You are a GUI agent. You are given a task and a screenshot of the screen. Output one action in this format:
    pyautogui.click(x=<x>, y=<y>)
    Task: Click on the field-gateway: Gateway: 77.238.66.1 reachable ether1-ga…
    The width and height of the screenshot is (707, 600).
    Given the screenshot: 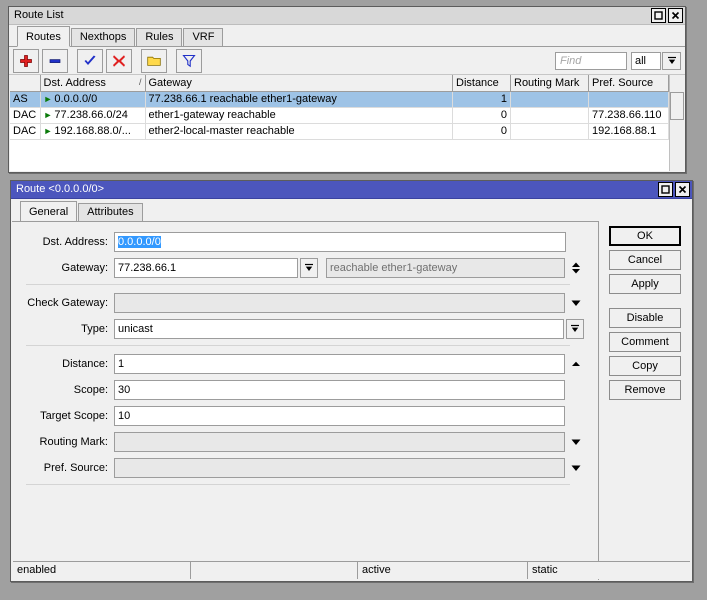 What is the action you would take?
    pyautogui.click(x=298, y=268)
    